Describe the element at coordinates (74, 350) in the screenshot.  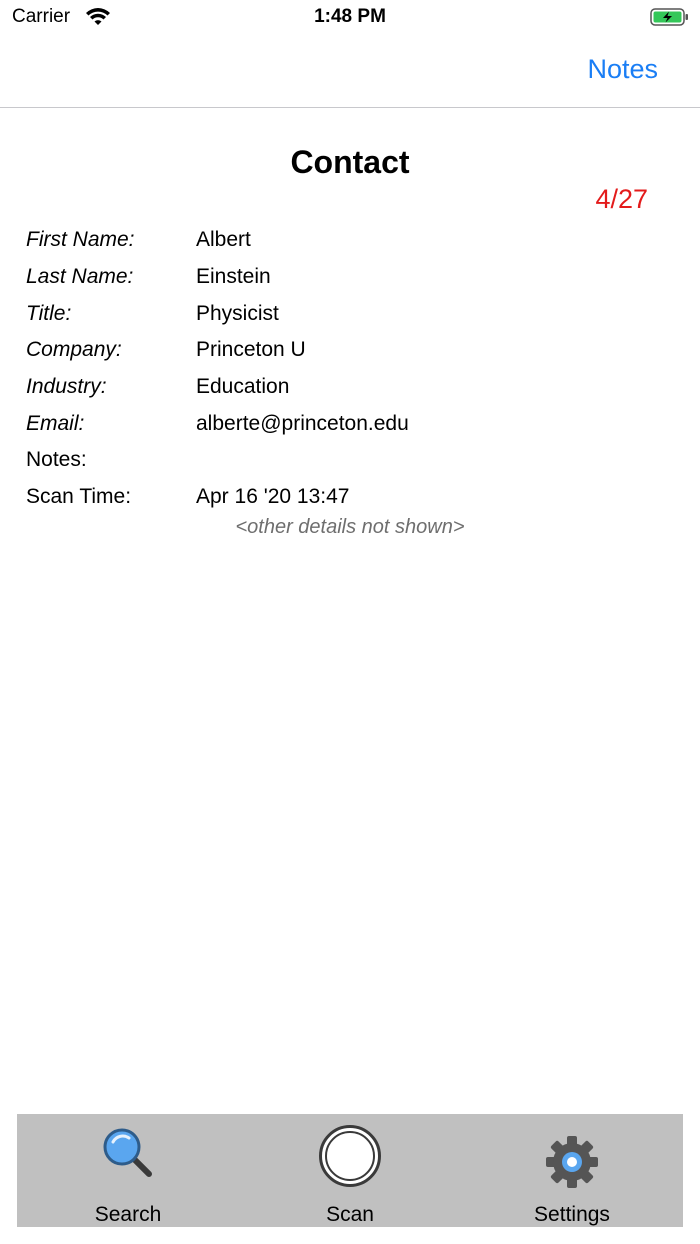
I see `field-label: Company:` at that location.